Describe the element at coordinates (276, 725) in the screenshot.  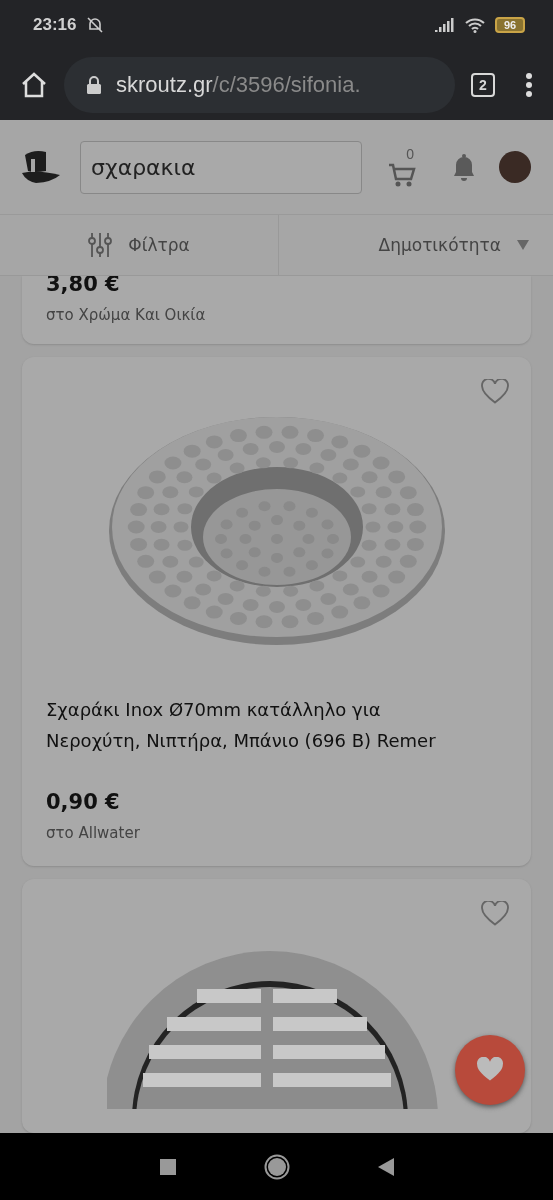
I see `product-title: Σχαράκι Inox Ø70mm κατάλληλο για Νεροχύτη, Νιπτήρα, Μπάνιο (696 B) Remer` at that location.